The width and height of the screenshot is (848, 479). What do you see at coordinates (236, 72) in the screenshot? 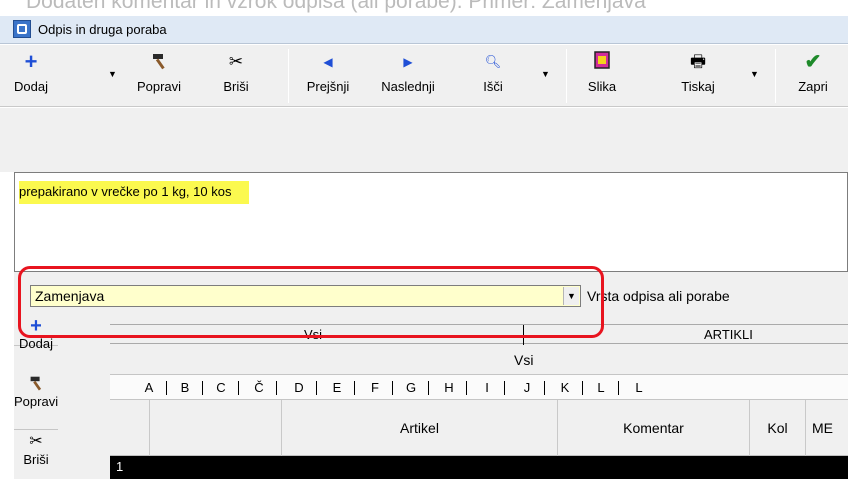
I see `delete-button: ✂ Briši` at bounding box center [236, 72].